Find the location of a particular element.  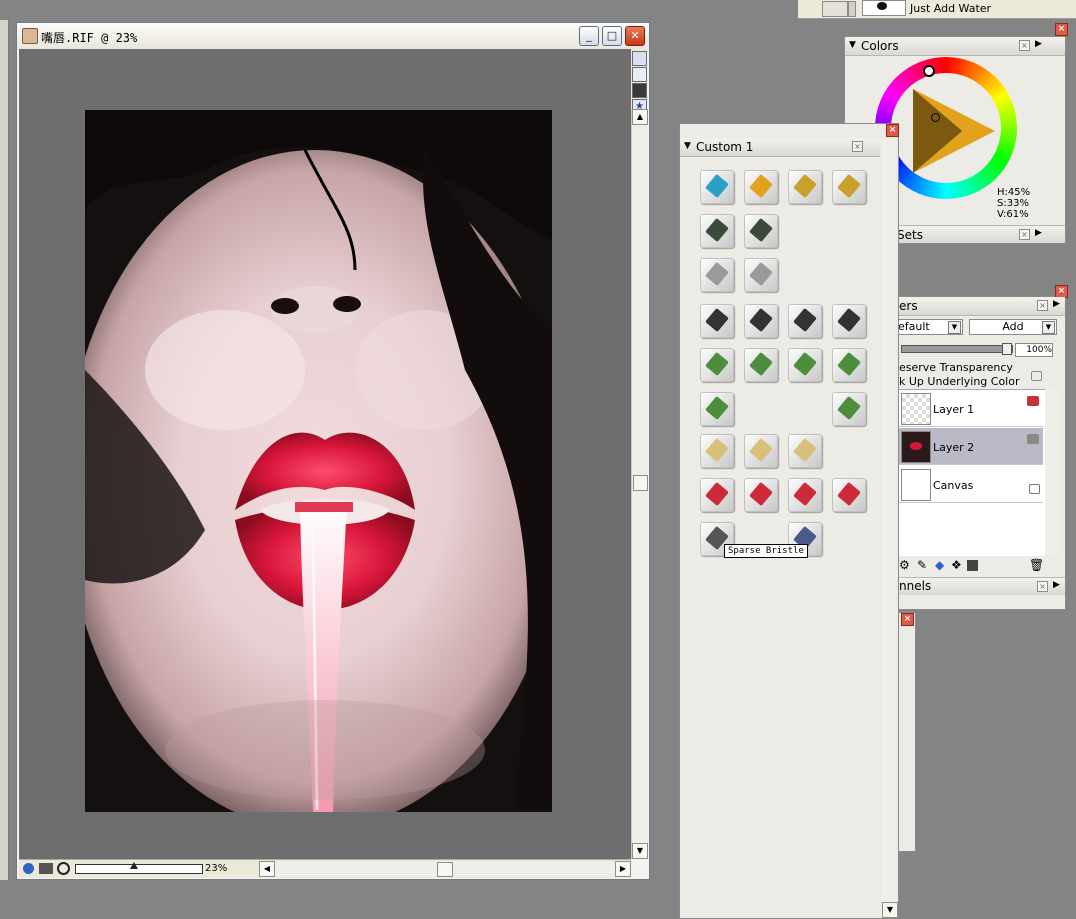

channels-close-icon: × is located at coordinates (1042, 586).